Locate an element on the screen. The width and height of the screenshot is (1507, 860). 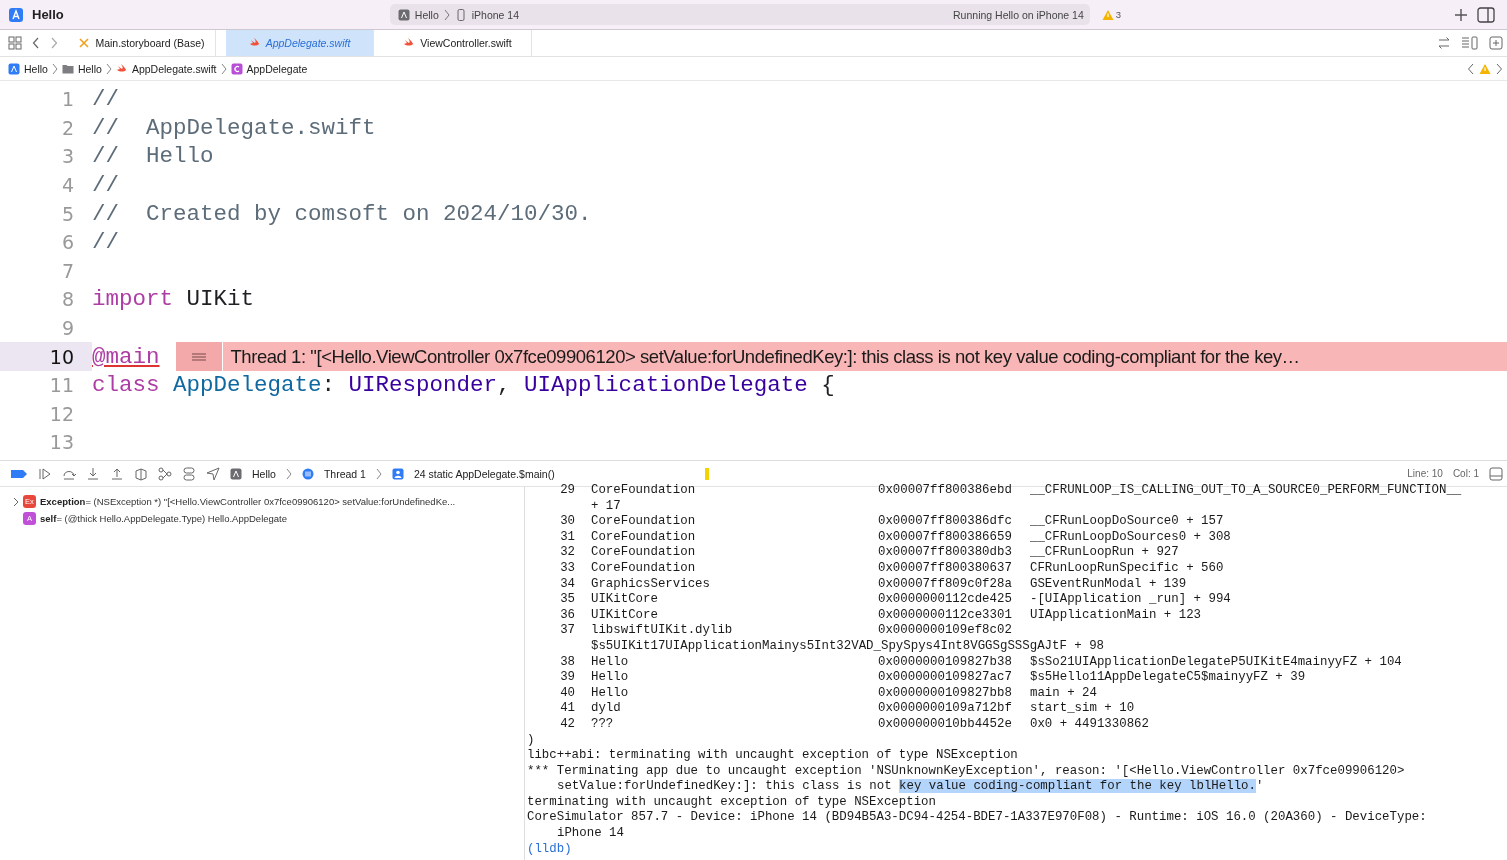
class-icon is located at coordinates (236, 68).